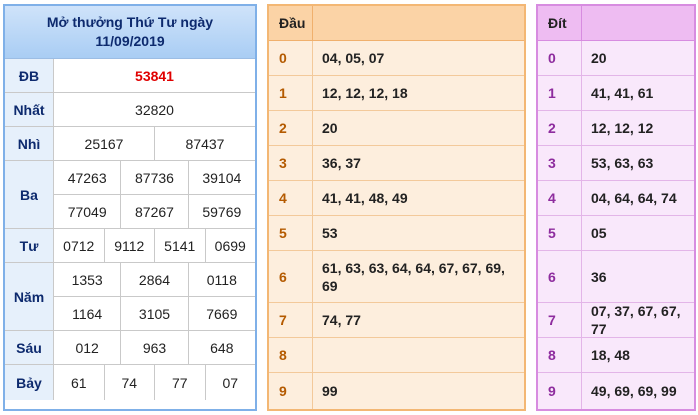 This screenshot has width=698, height=415. Describe the element at coordinates (221, 211) in the screenshot. I see `prize-number: 59769` at that location.